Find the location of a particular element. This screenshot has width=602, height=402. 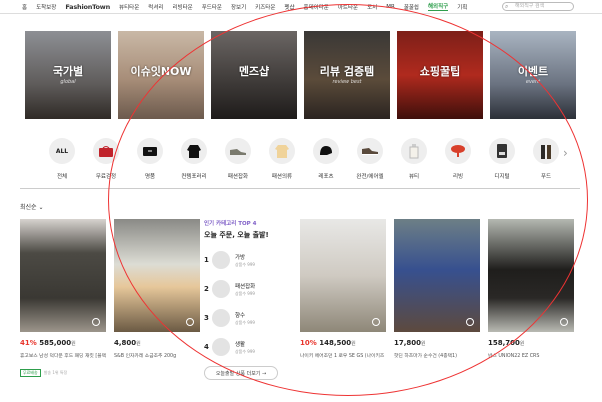

rank-item: 4 생활 상품수 999 is located at coordinates (250, 347).